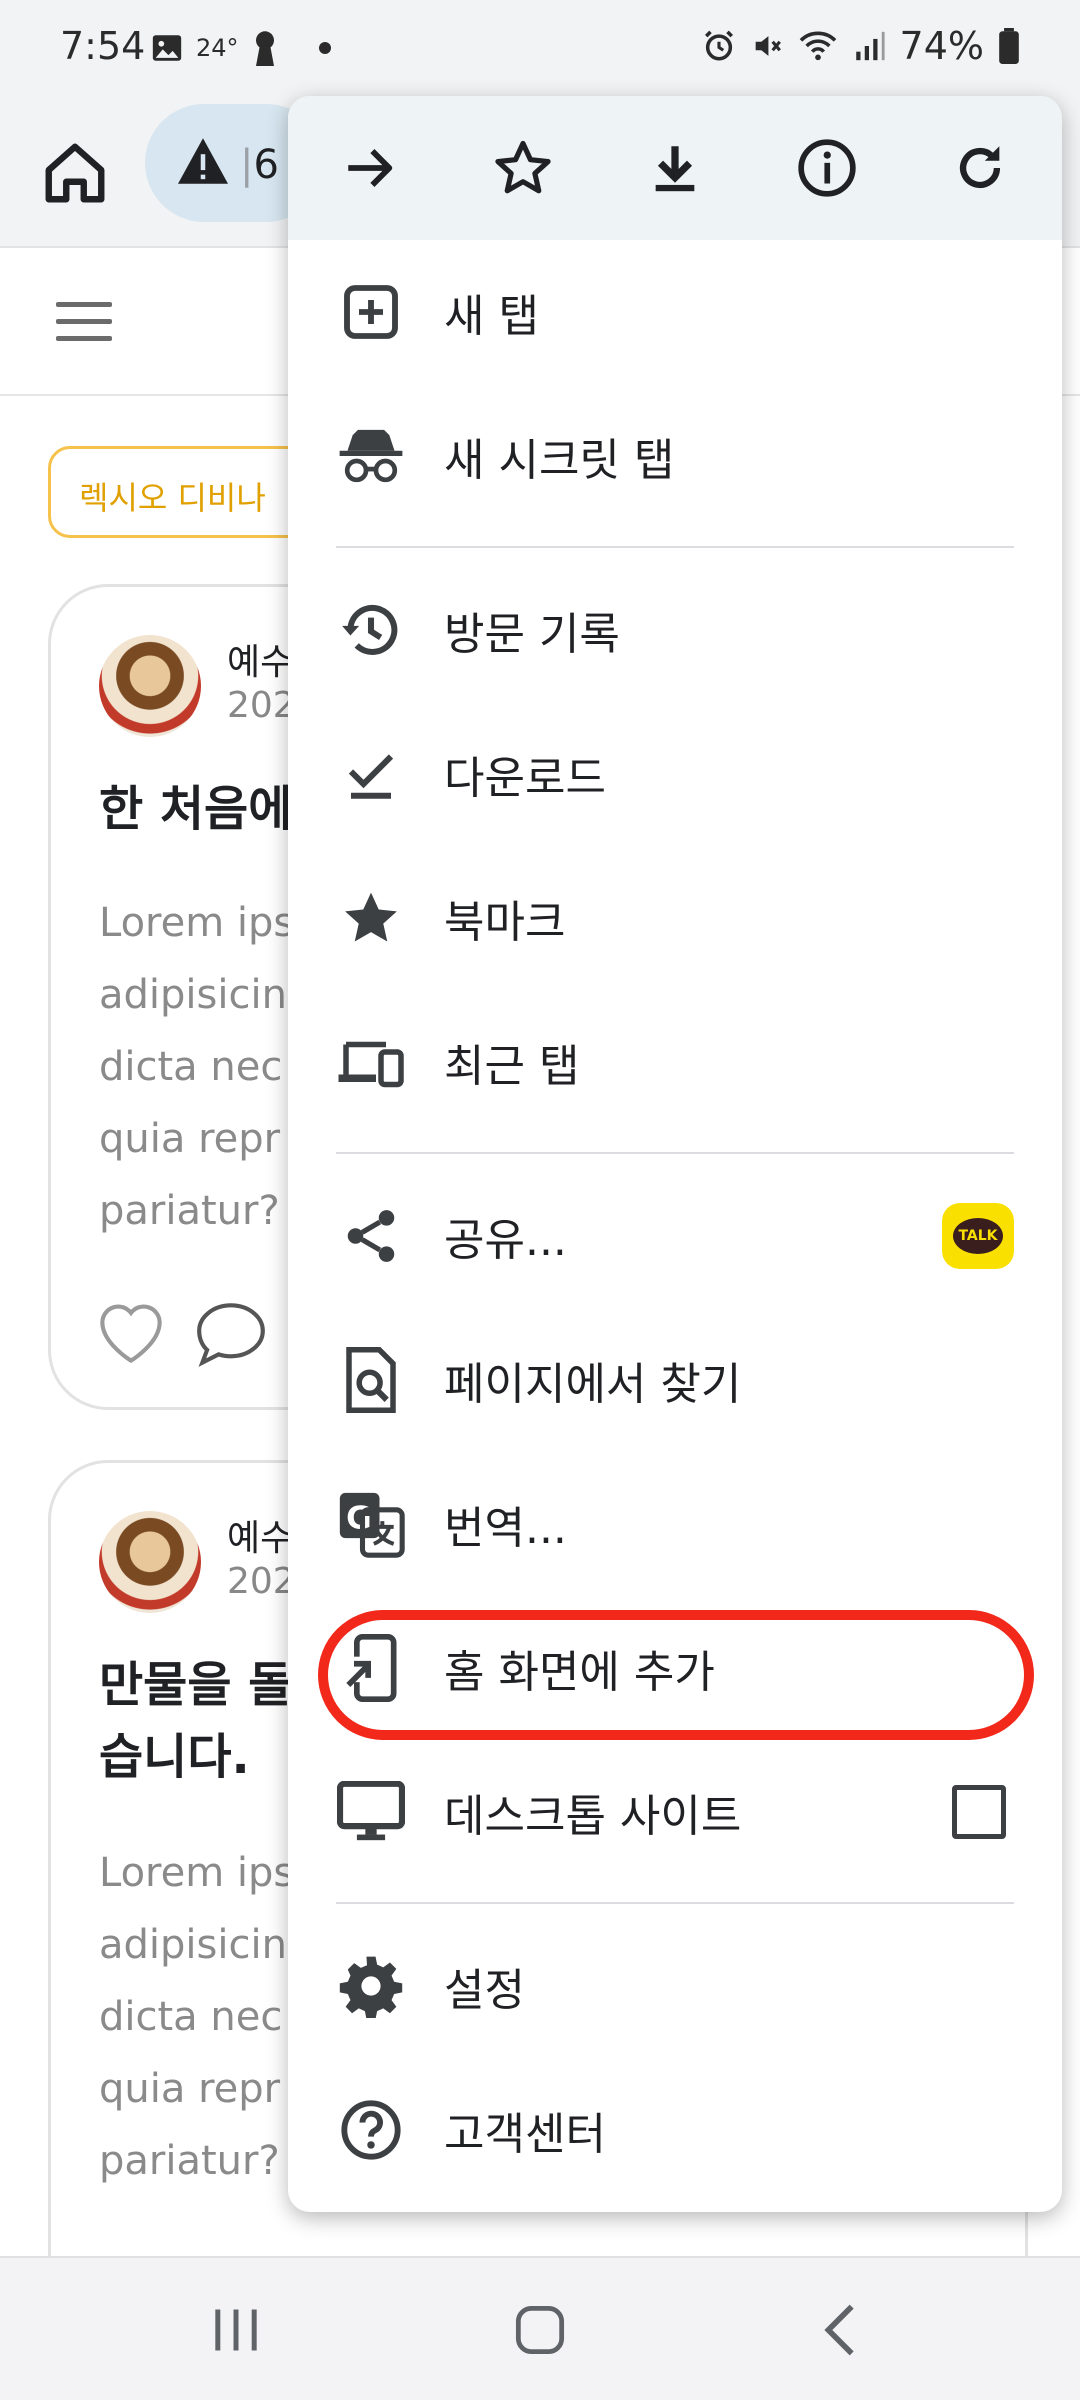 The image size is (1080, 2400). I want to click on bookmarks-star-icon, so click(371, 918).